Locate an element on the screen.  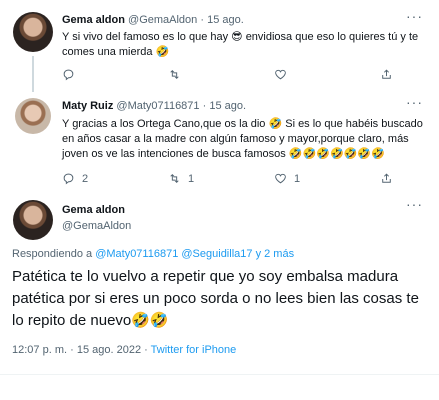
tweet-text-line: comes una mierda 🤣 is located at coordinates (116, 52).